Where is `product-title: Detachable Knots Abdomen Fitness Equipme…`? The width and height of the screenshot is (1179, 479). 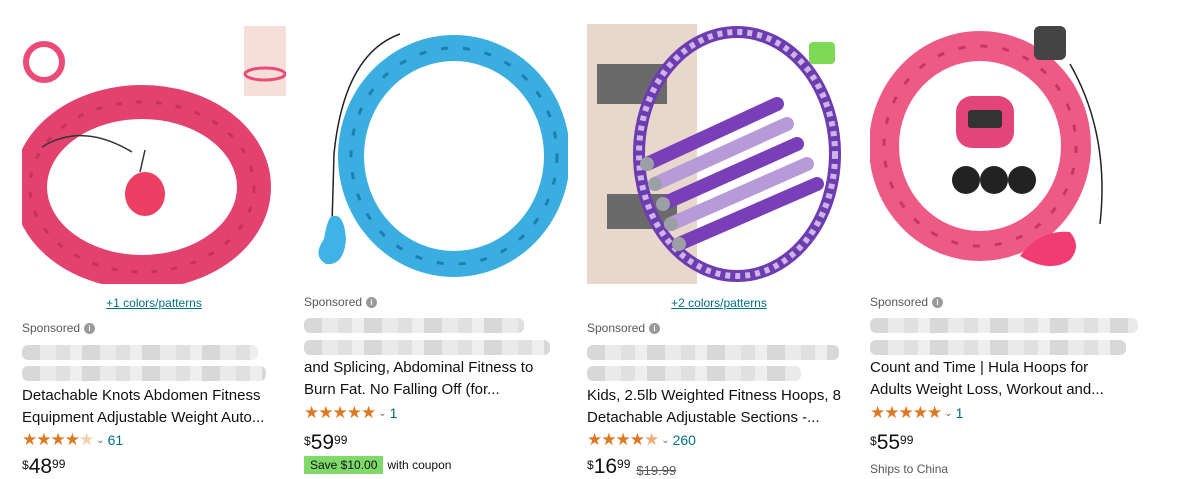
product-title: Detachable Knots Abdomen Fitness Equipme… is located at coordinates (143, 407).